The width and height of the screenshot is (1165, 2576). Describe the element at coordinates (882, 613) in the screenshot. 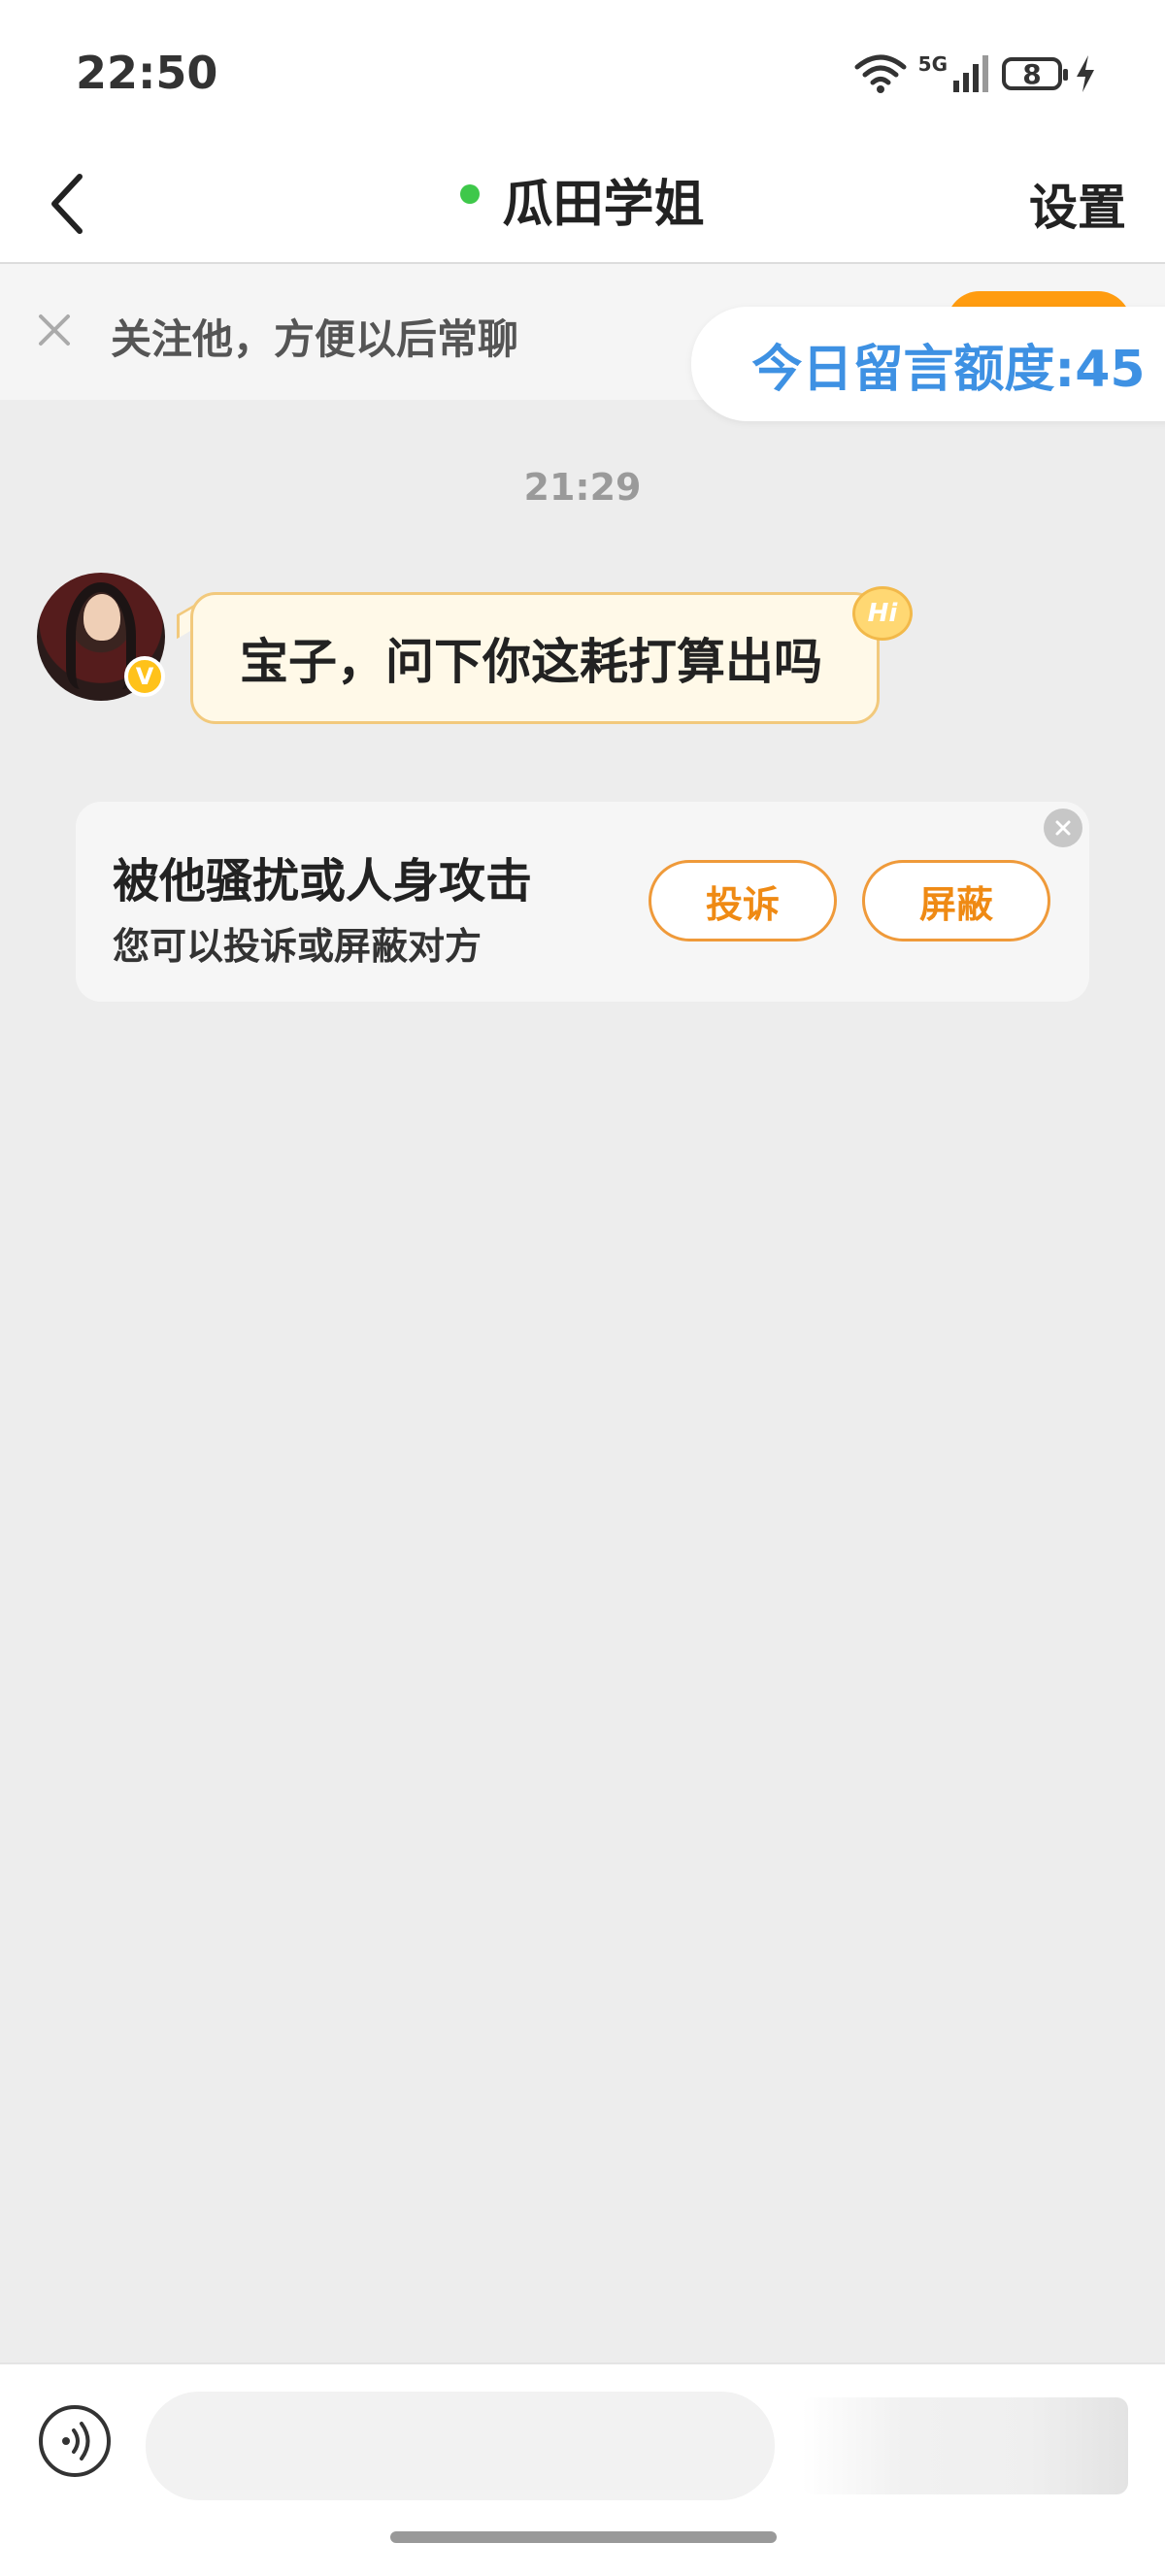

I see `hi-badge-icon: Hi` at that location.